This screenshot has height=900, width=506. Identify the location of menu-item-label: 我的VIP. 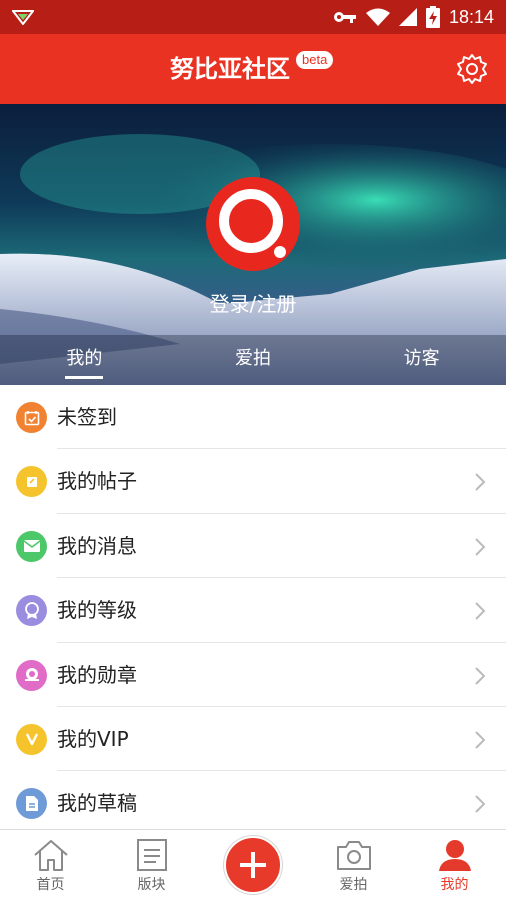
(93, 738).